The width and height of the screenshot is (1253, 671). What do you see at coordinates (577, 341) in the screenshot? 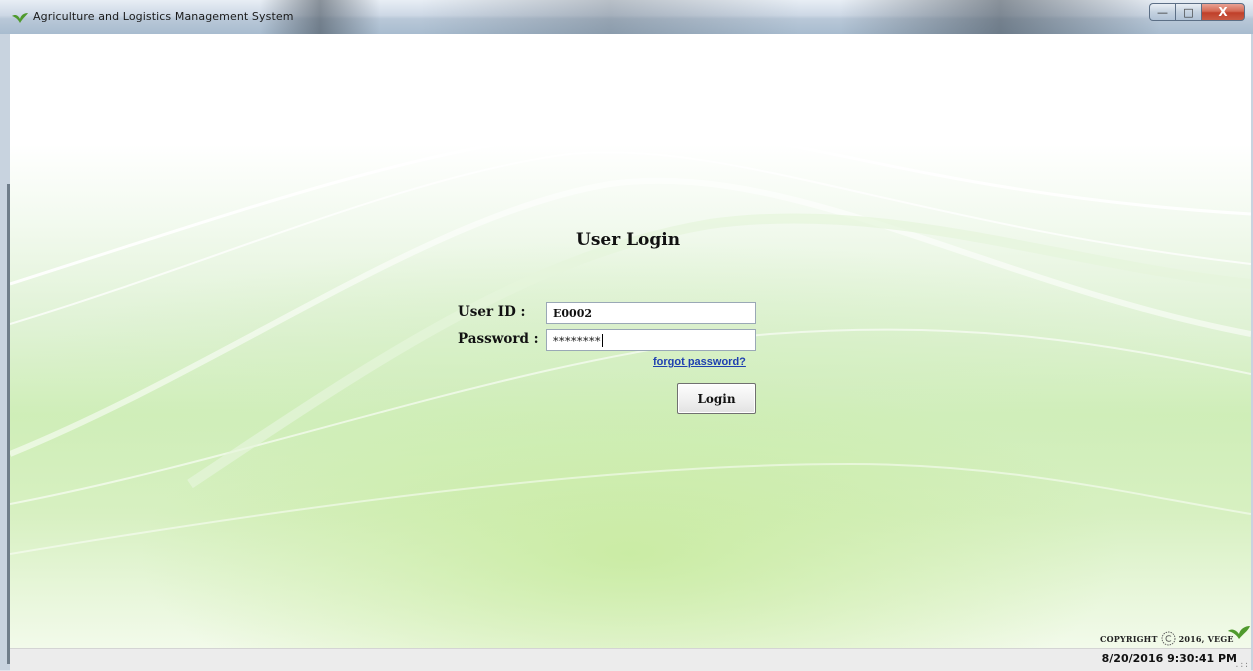
I see `password-value: ********` at bounding box center [577, 341].